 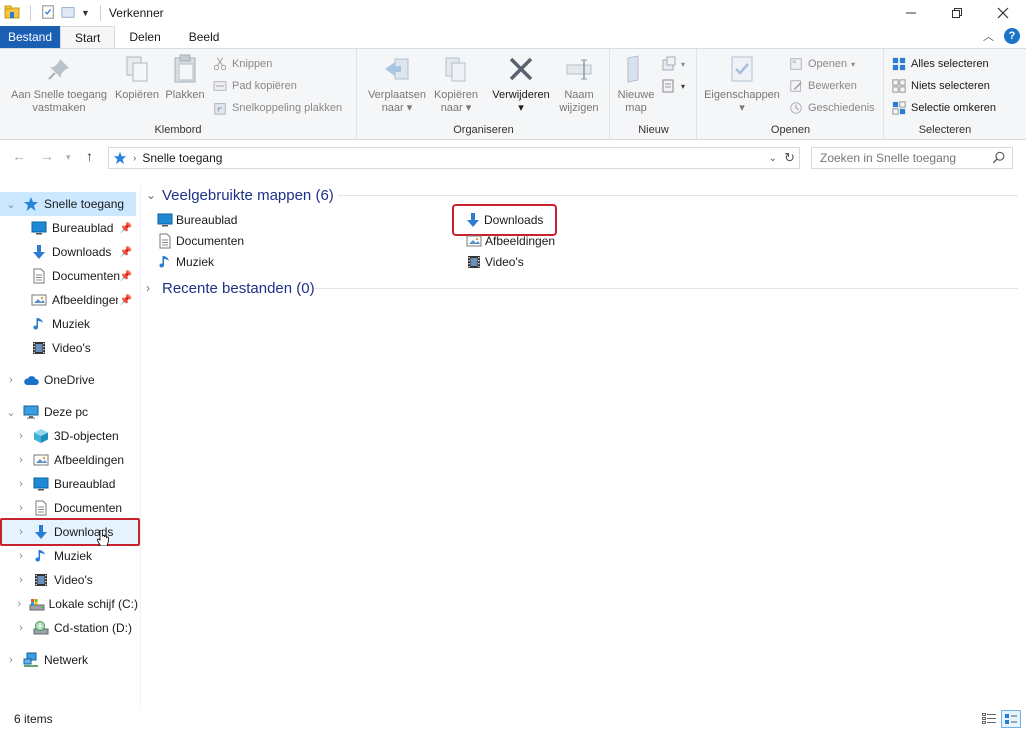 What do you see at coordinates (68, 13) in the screenshot?
I see `new-folder-quick-icon` at bounding box center [68, 13].